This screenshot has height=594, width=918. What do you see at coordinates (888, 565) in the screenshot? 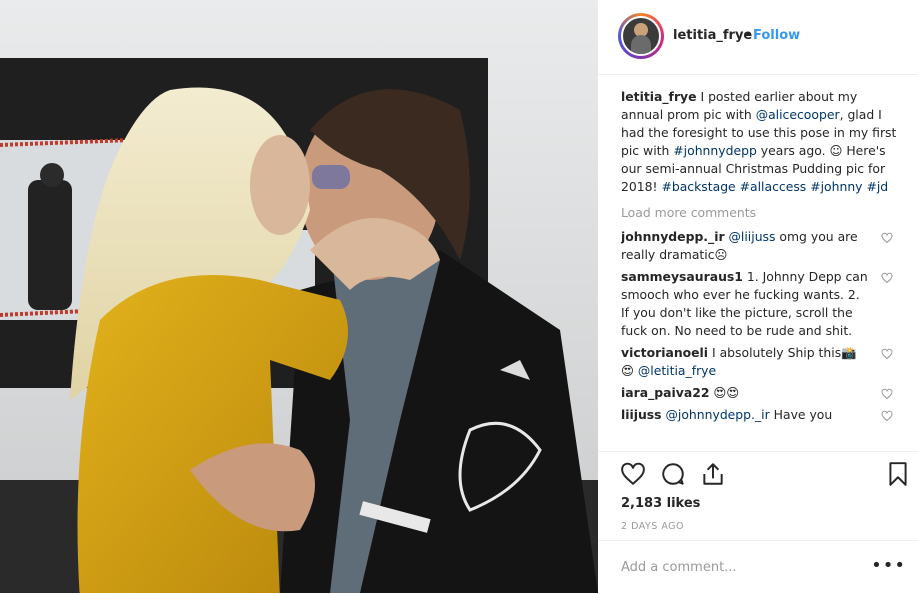
I see `more-options-icon: •••` at bounding box center [888, 565].